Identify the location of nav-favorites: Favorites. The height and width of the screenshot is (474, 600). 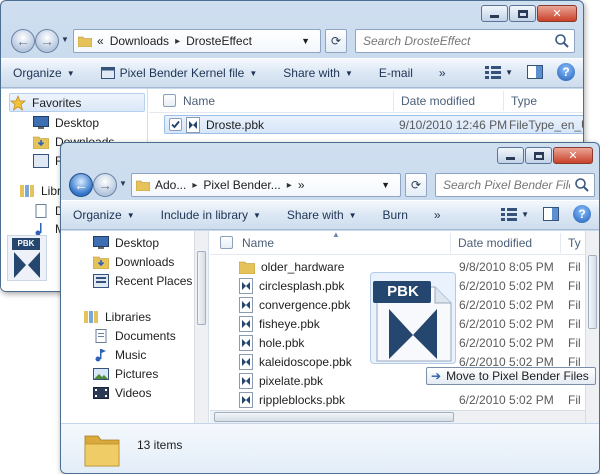
(77, 102).